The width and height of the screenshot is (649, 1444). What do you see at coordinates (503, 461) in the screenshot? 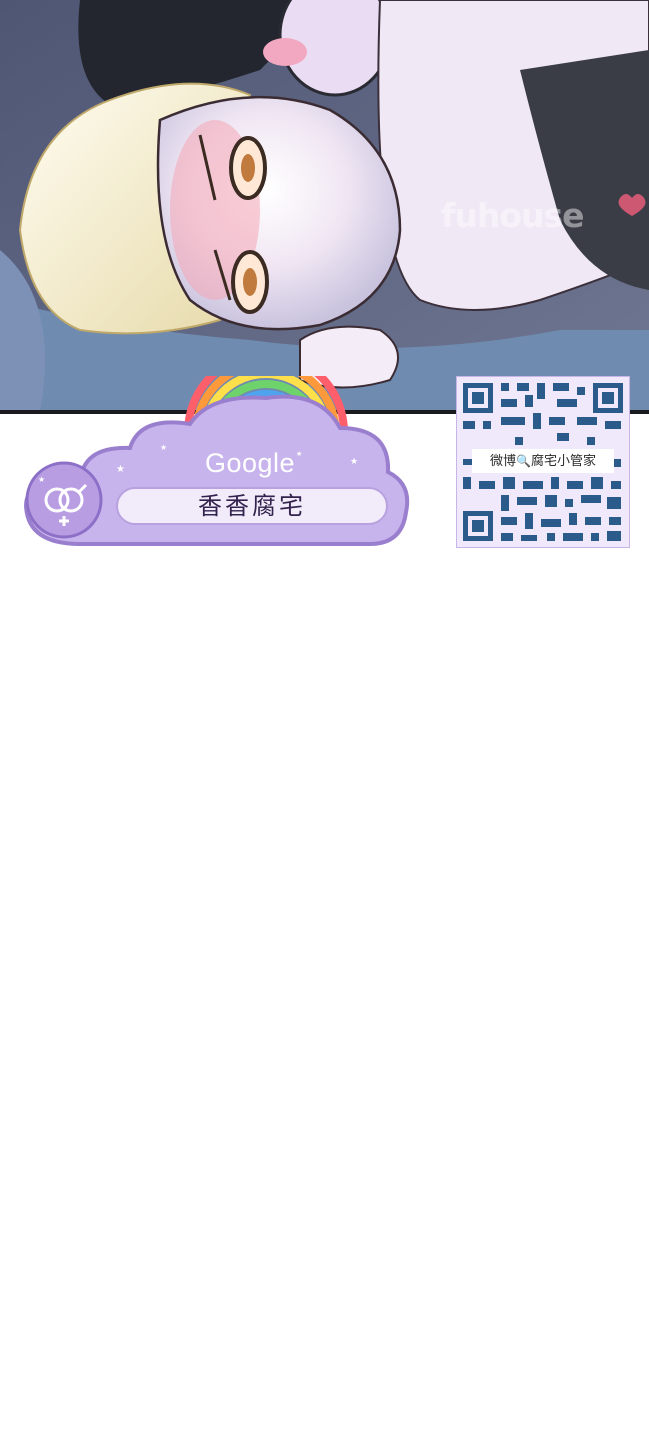
I see `qr-caption-prefix: 微博` at bounding box center [503, 461].